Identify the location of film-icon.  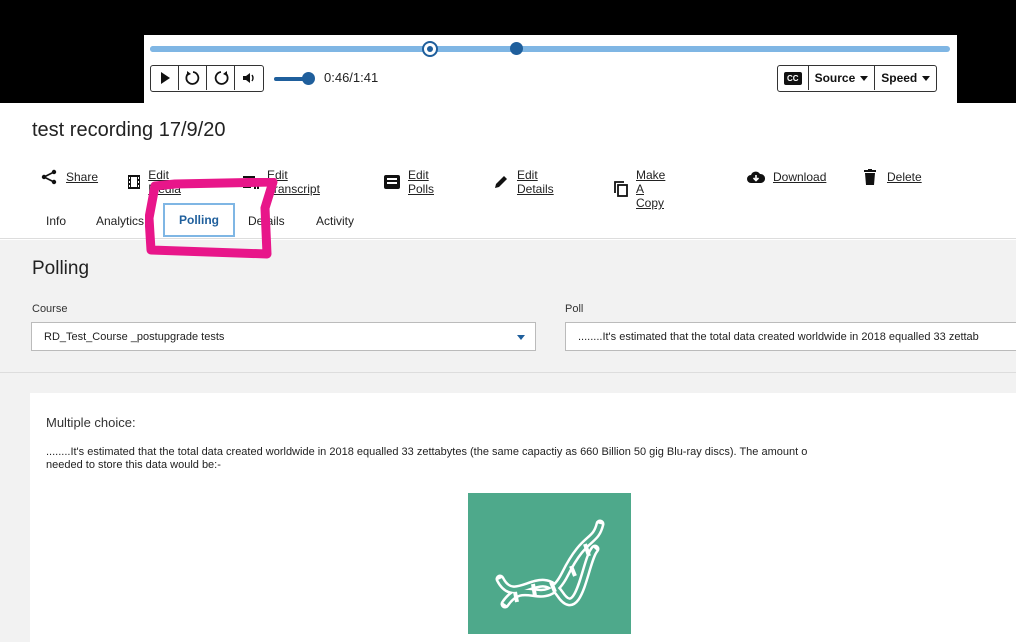
(134, 182).